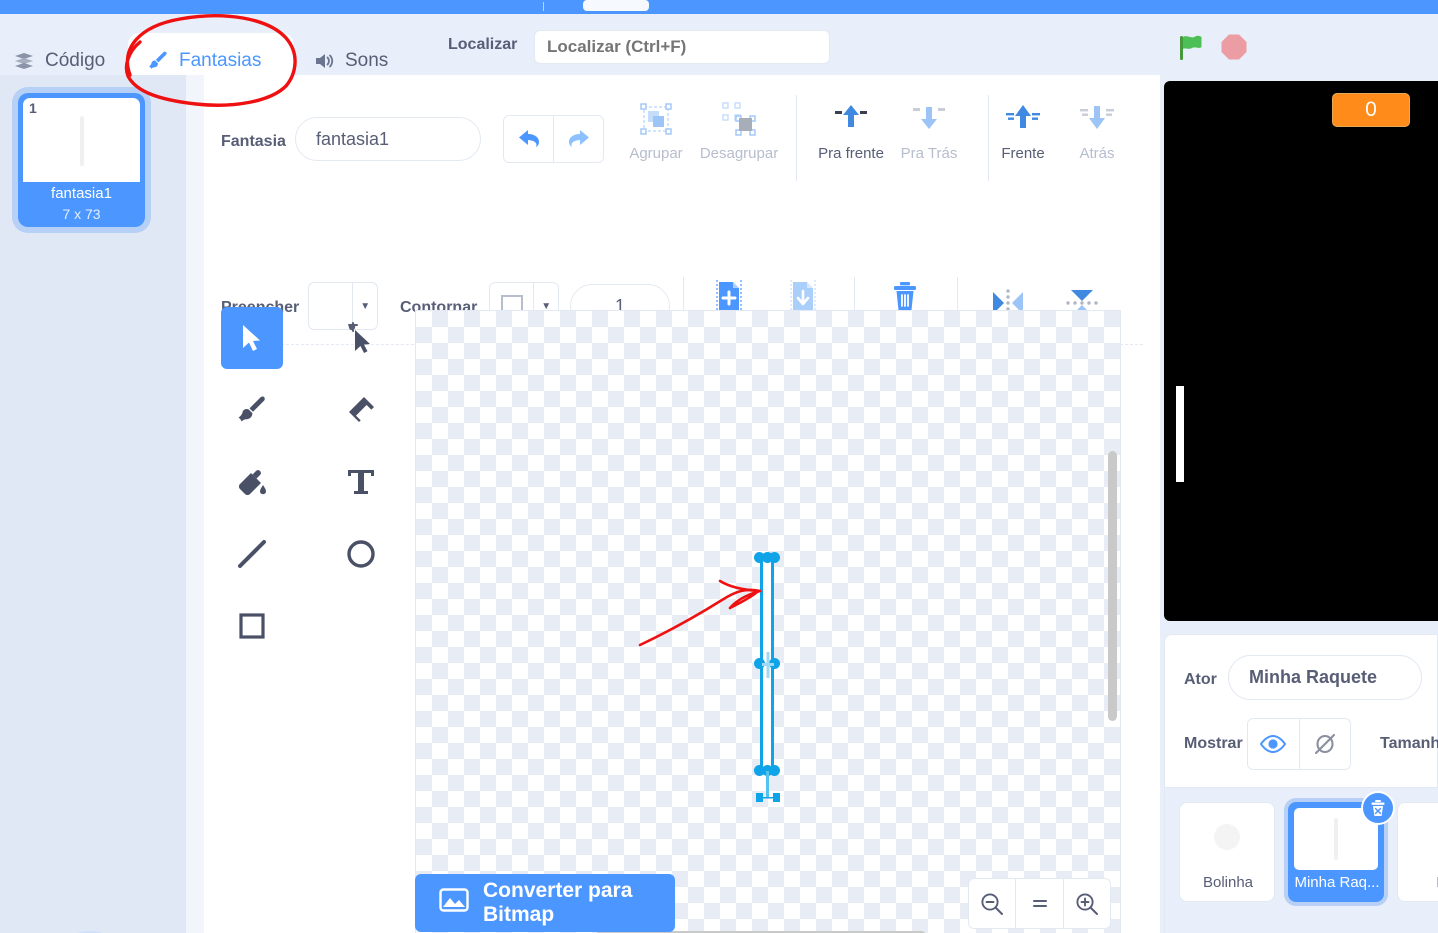 The width and height of the screenshot is (1438, 933). I want to click on search-input, so click(682, 47).